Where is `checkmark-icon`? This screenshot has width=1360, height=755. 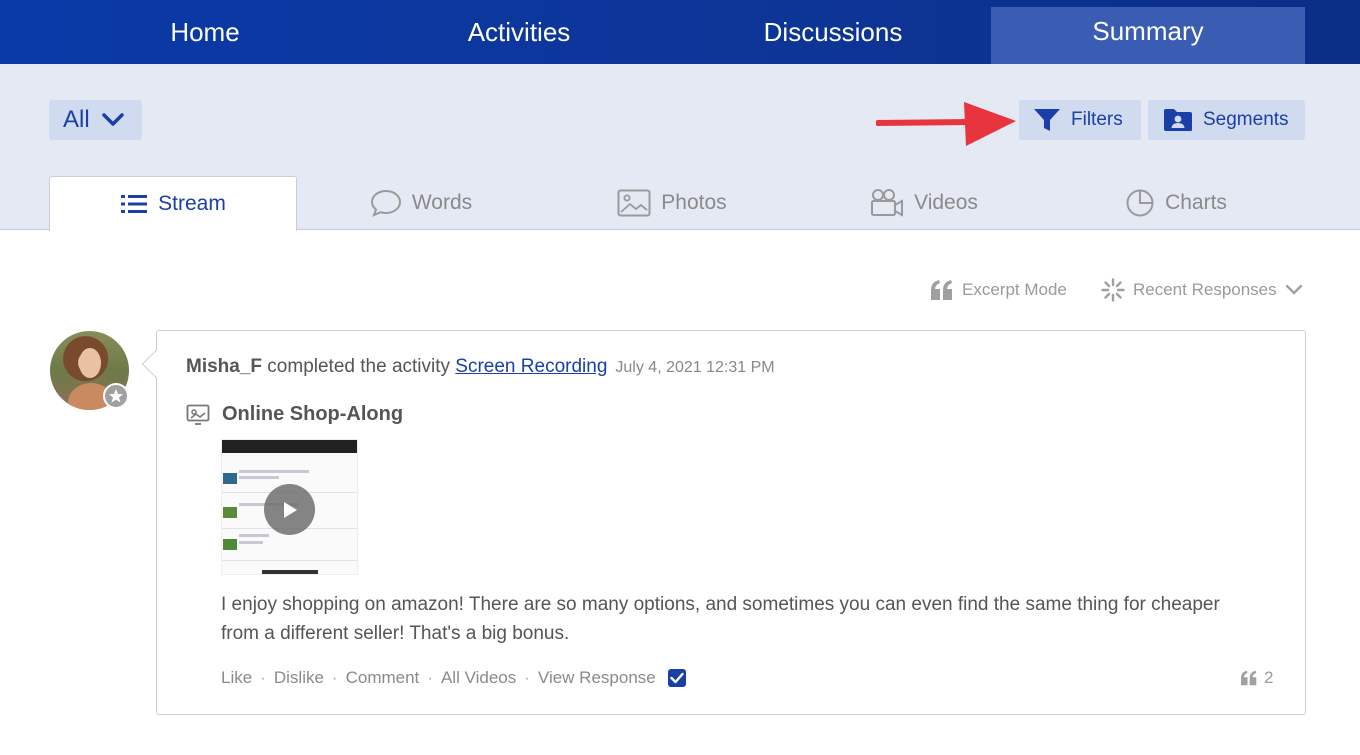 checkmark-icon is located at coordinates (676, 678).